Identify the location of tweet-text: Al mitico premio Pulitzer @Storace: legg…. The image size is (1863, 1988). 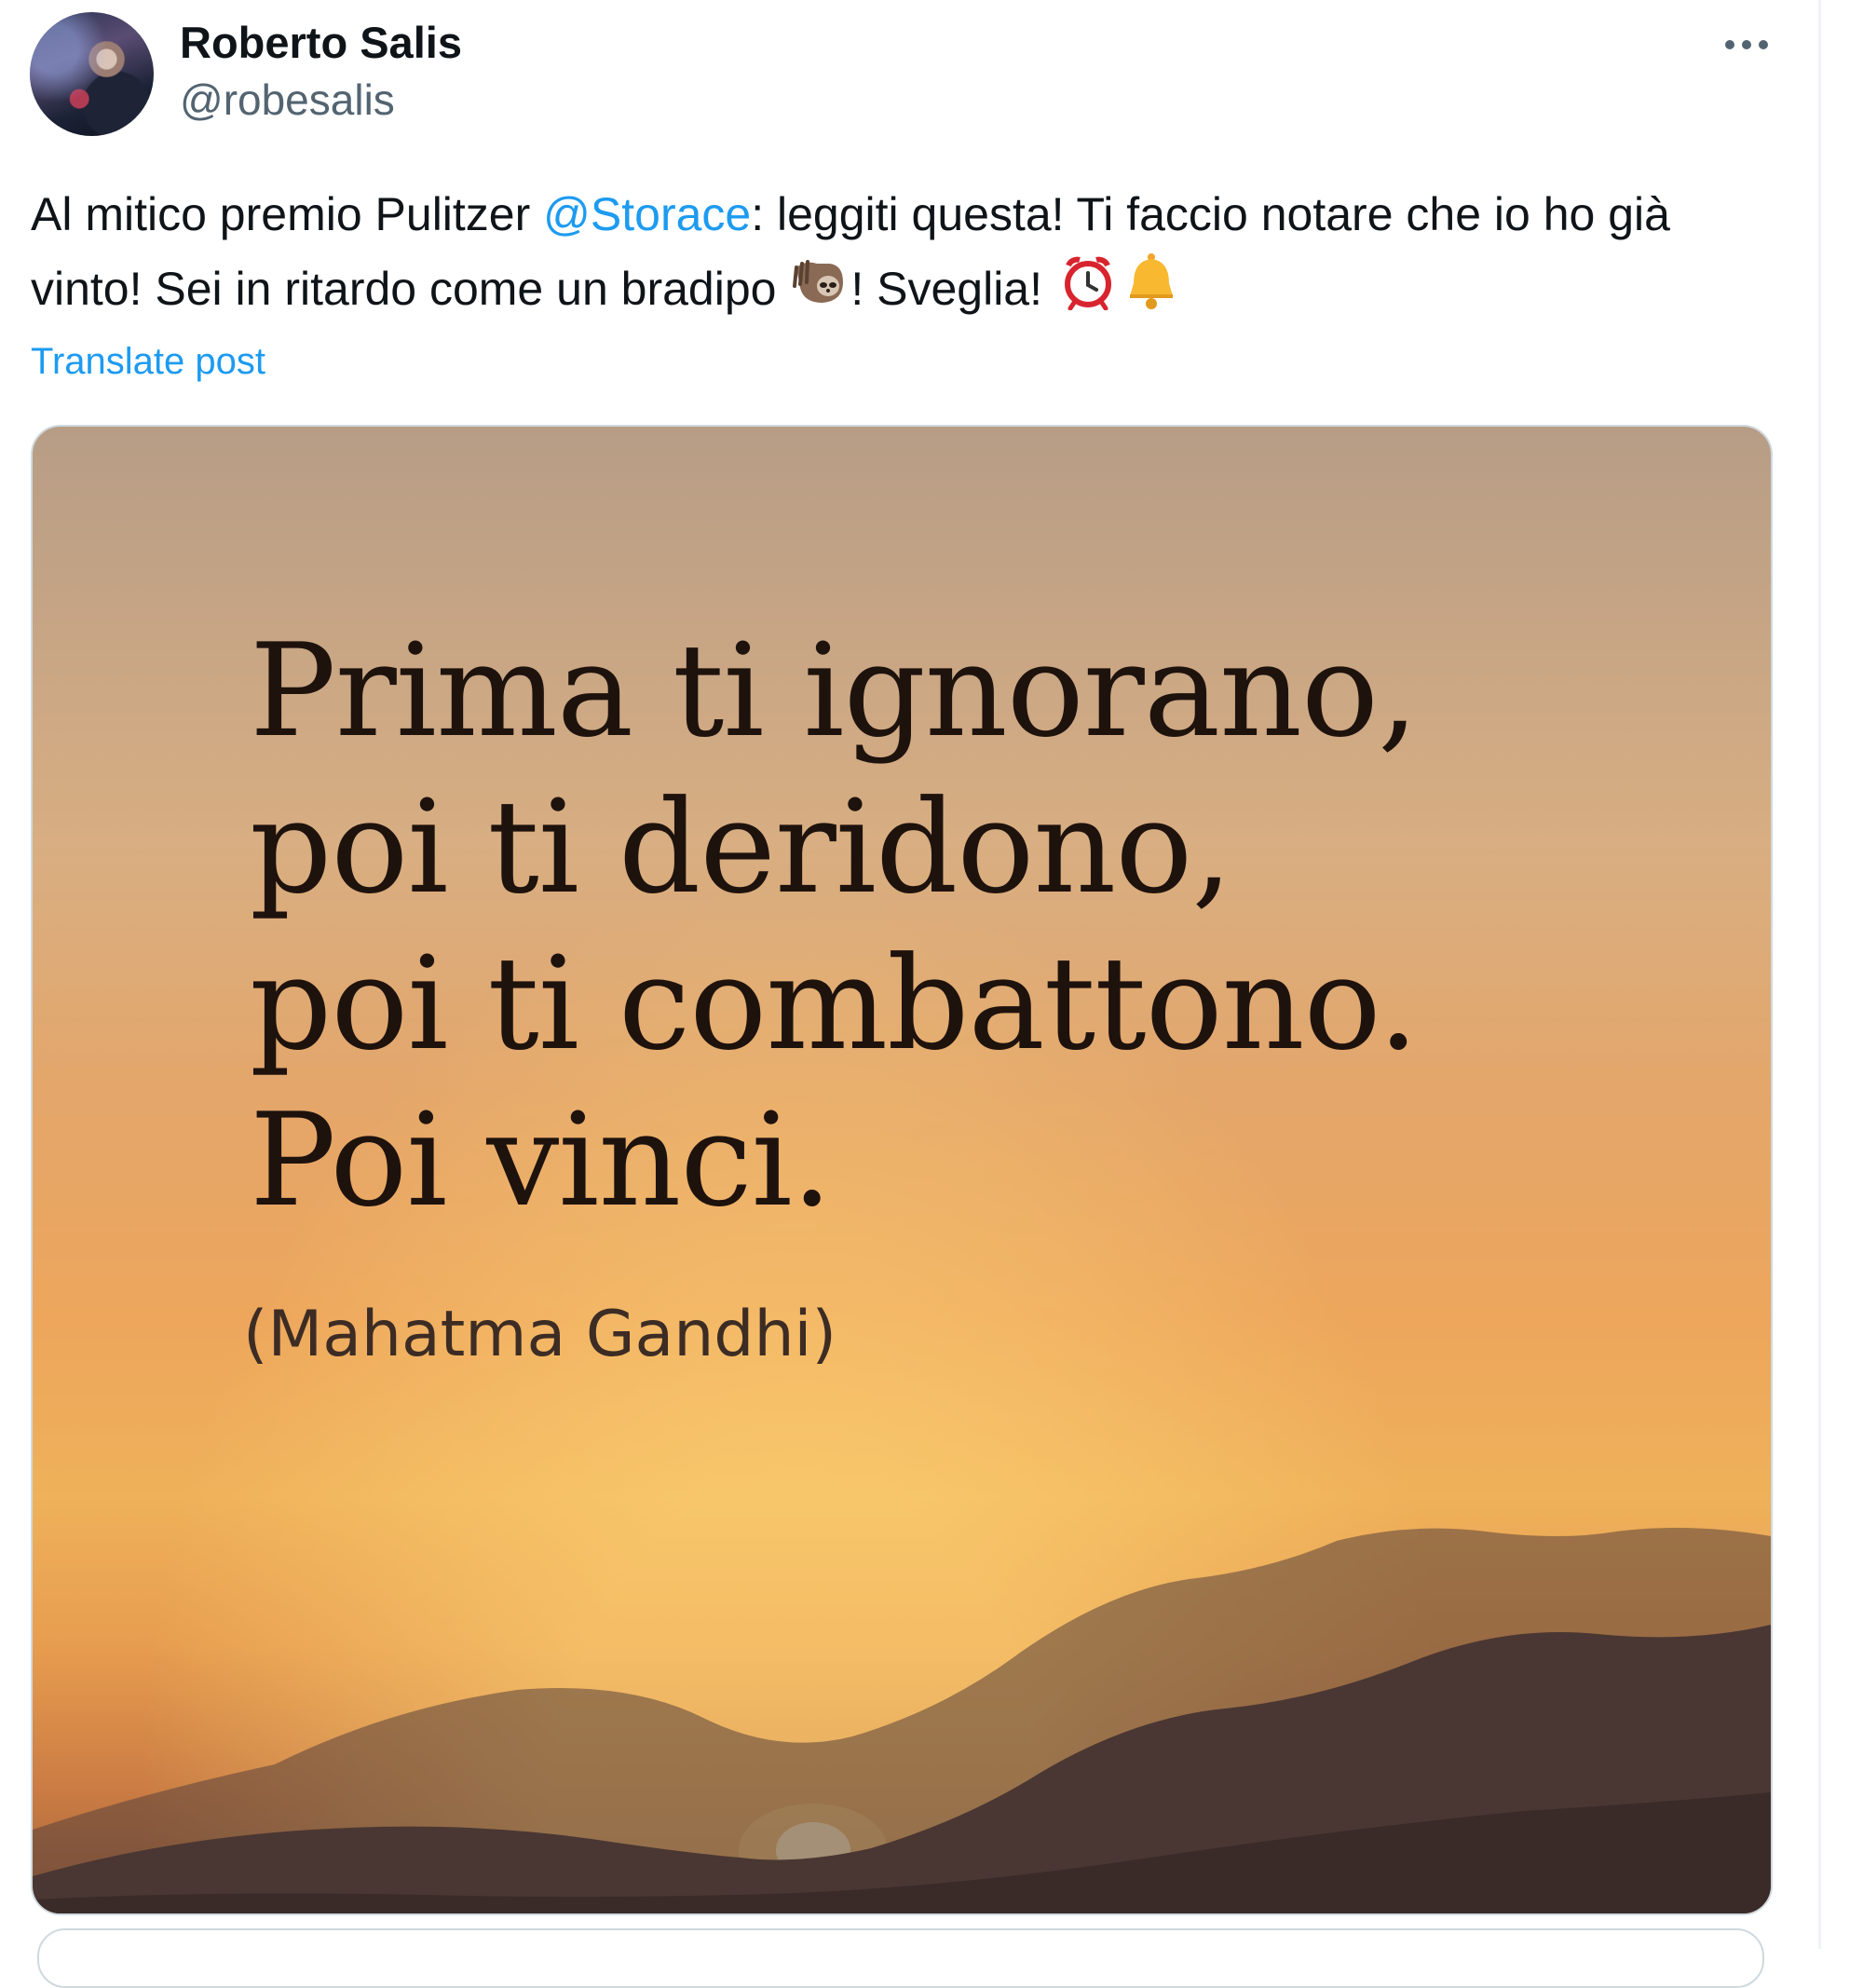
(907, 255).